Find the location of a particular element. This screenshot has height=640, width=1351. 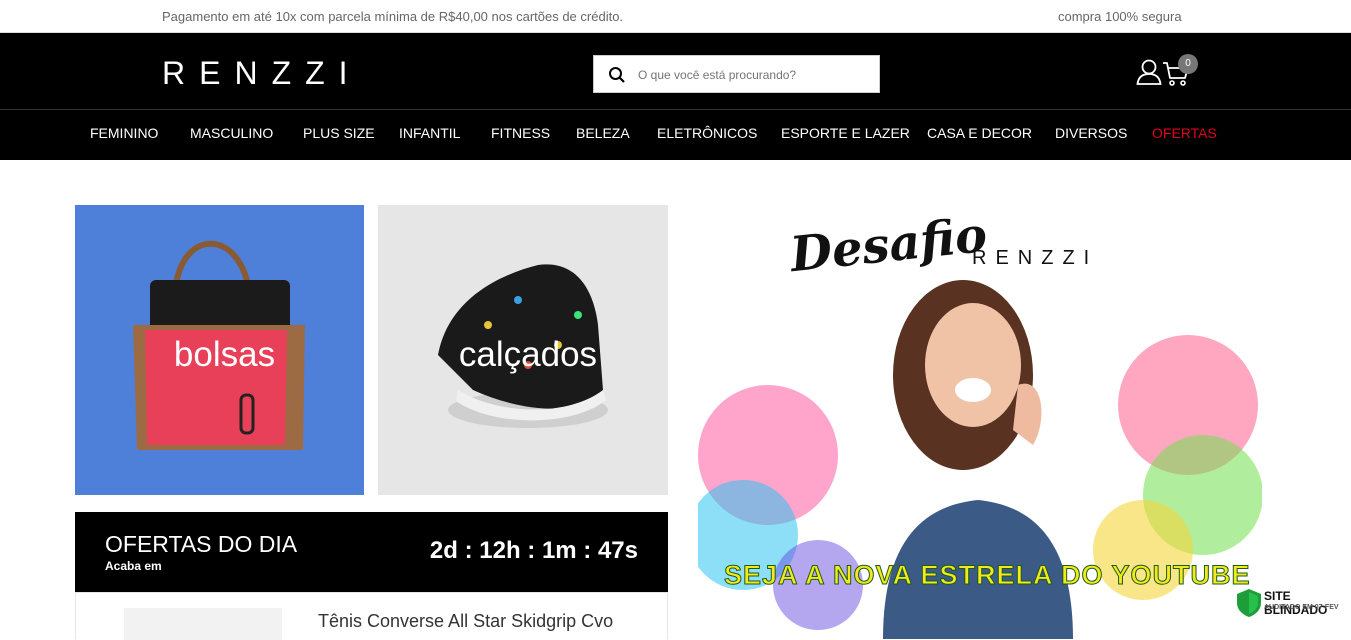

category-label-bolsas: bolsas is located at coordinates (224, 354).